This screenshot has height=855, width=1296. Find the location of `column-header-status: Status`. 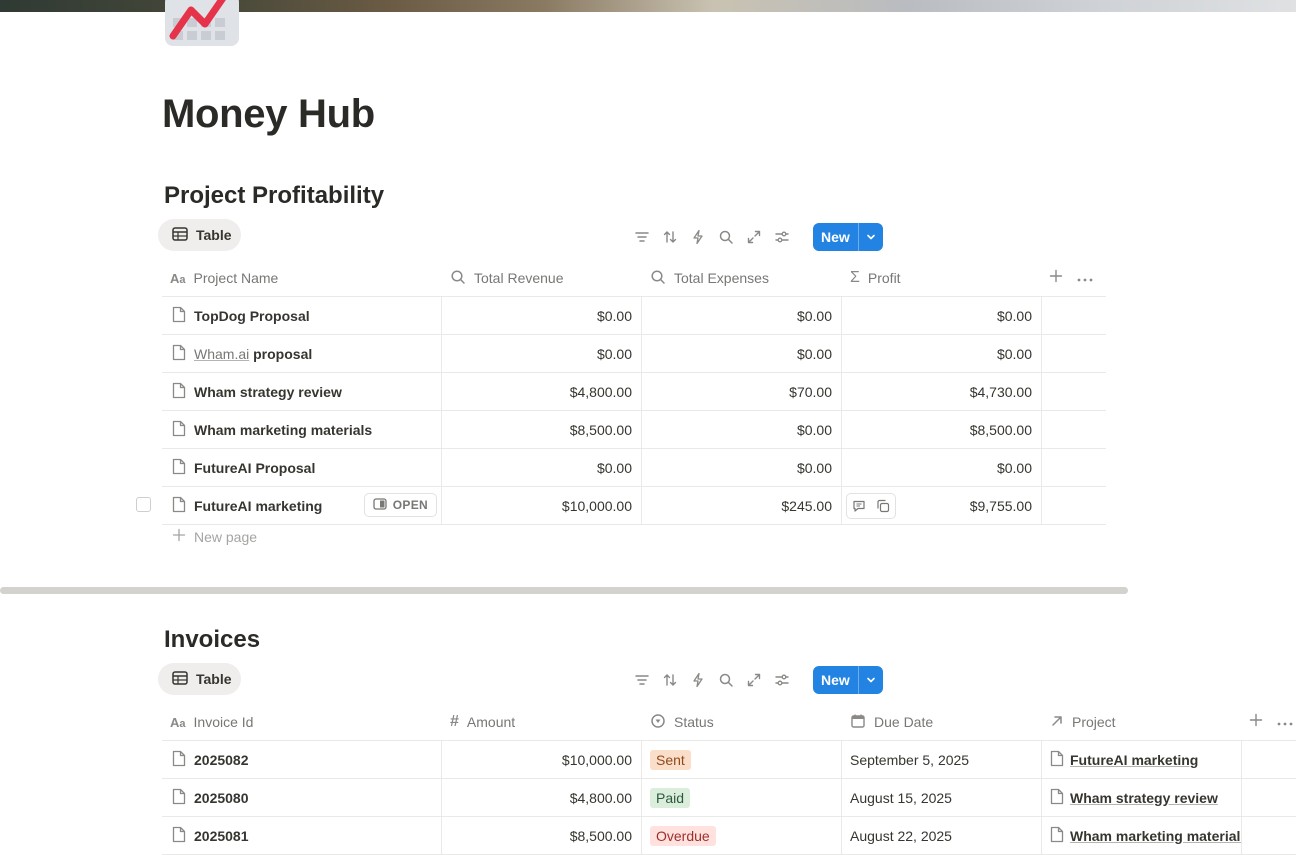

column-header-status: Status is located at coordinates (742, 722).